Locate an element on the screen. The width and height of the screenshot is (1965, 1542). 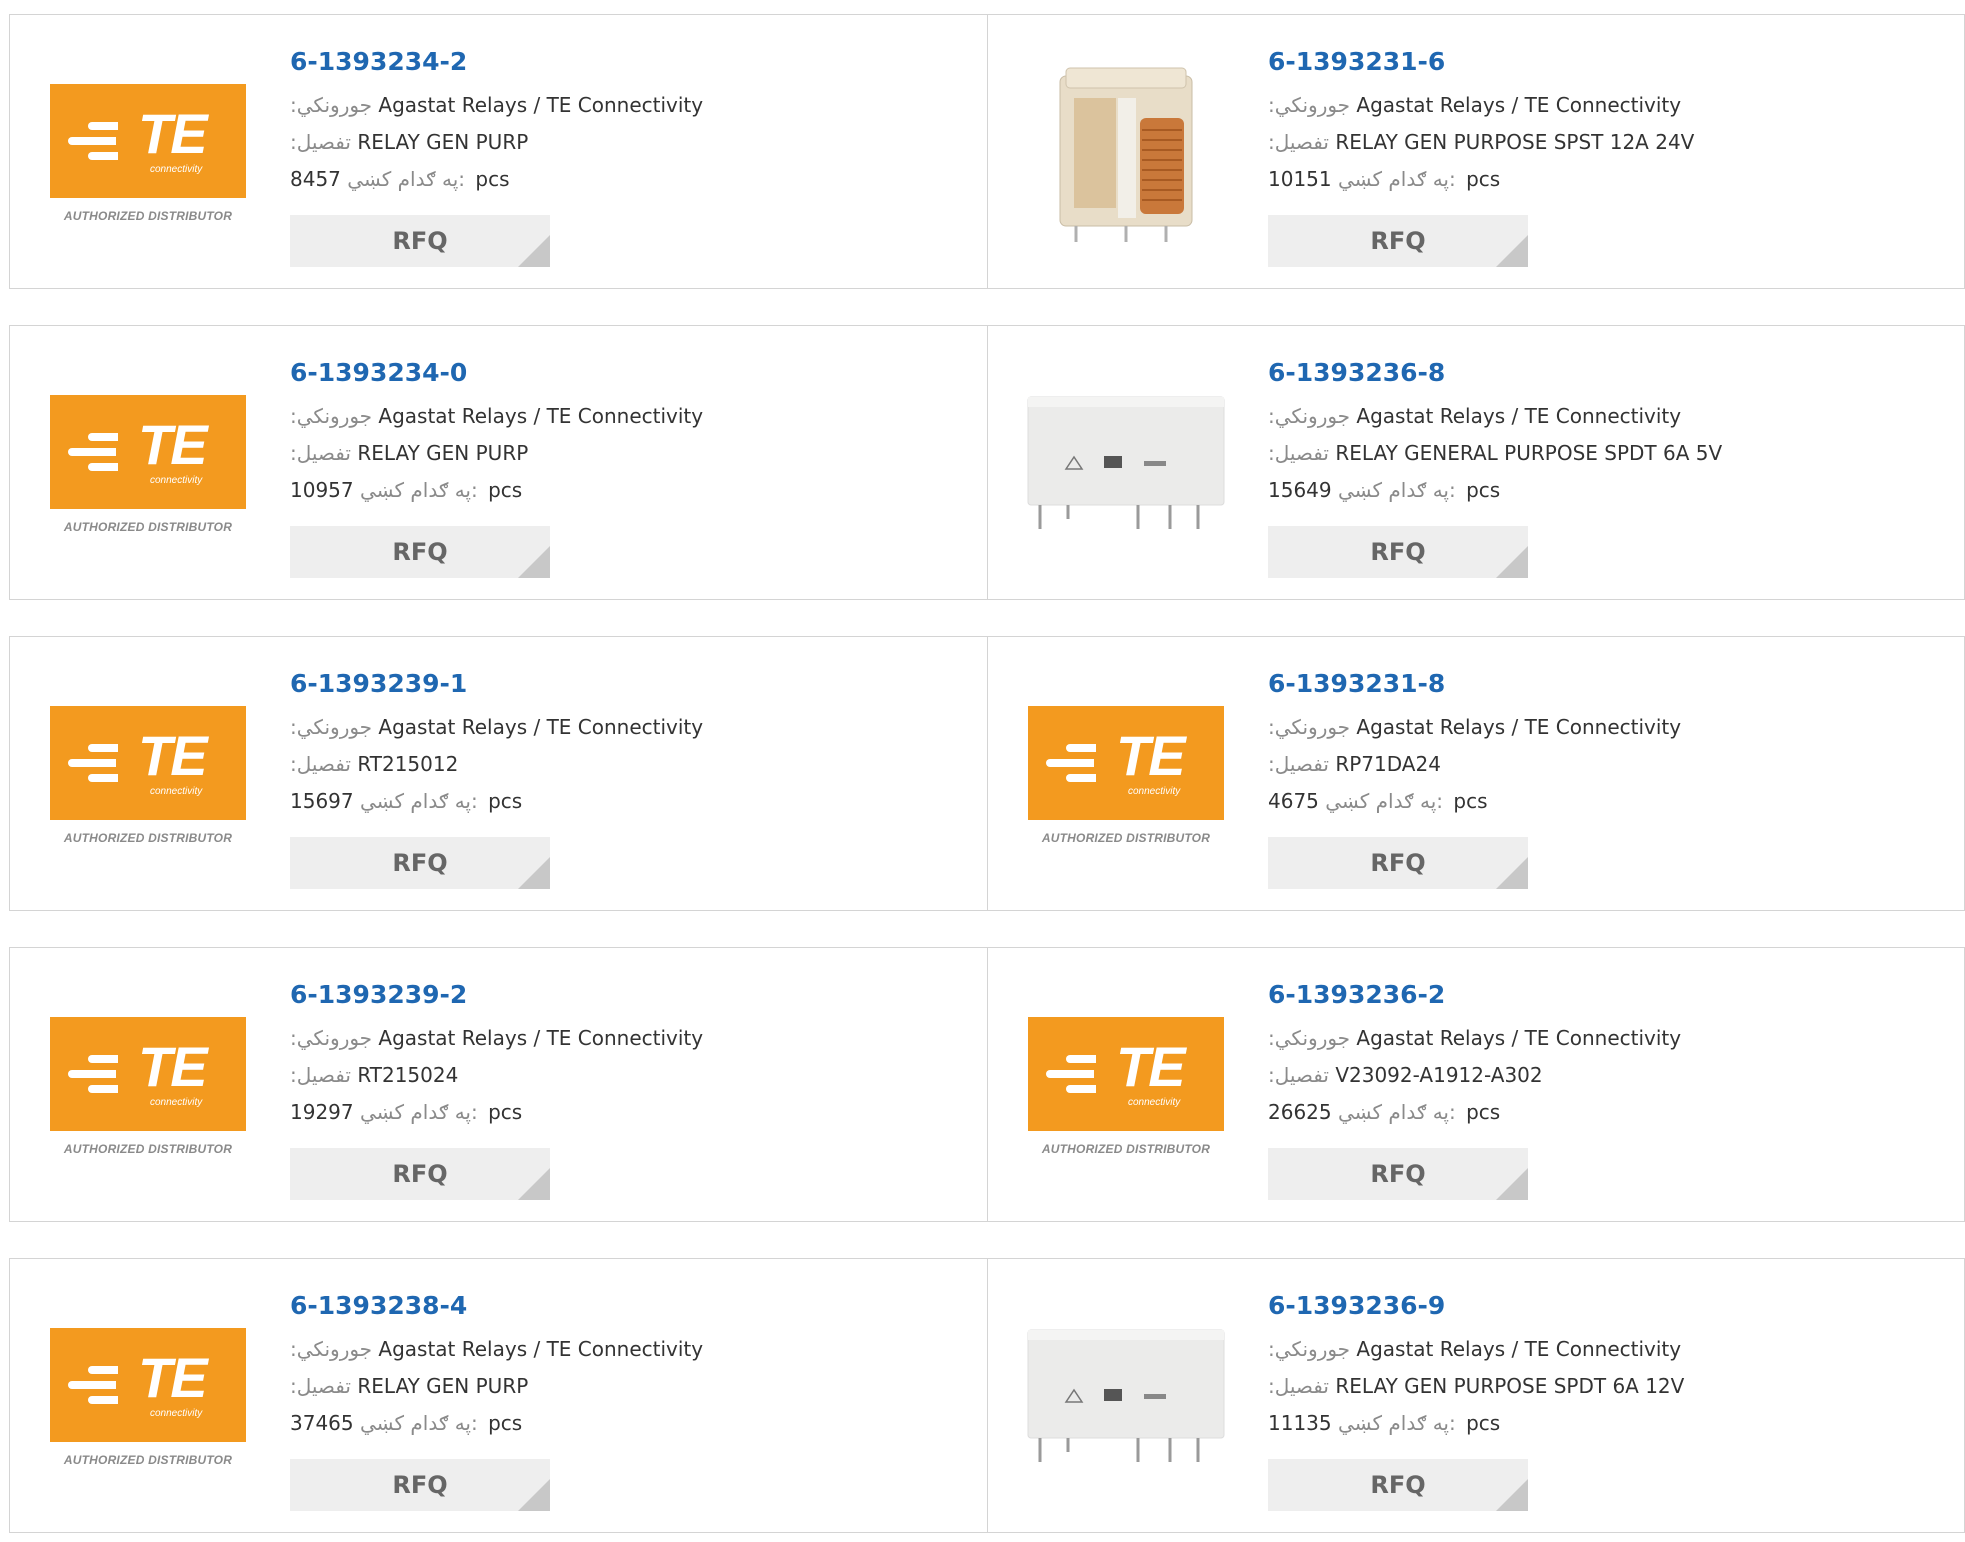
detail-line: :تفصيل RELAY GEN PURPOSE SPST 12A 24V is located at coordinates (1608, 142).